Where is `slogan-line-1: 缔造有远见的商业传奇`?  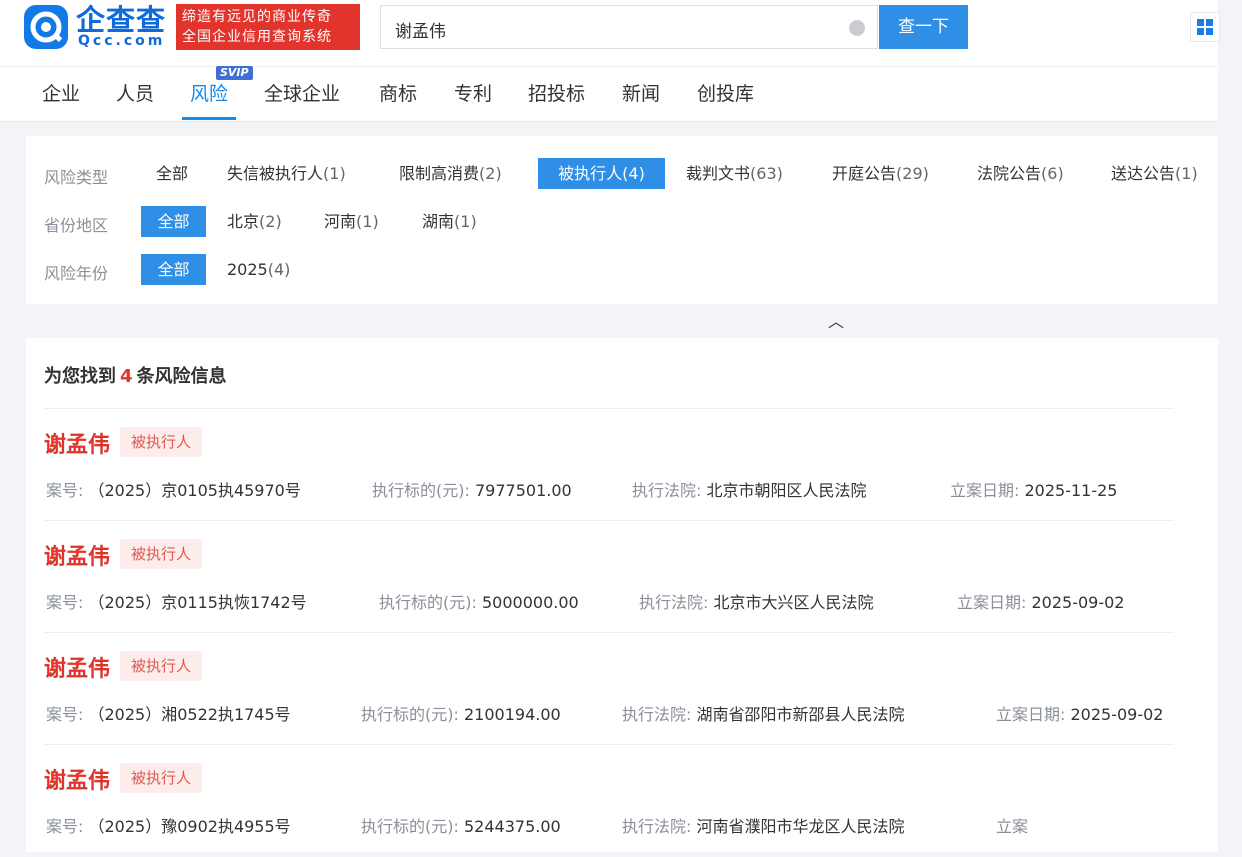
slogan-line-1: 缔造有远见的商业传奇 is located at coordinates (257, 17).